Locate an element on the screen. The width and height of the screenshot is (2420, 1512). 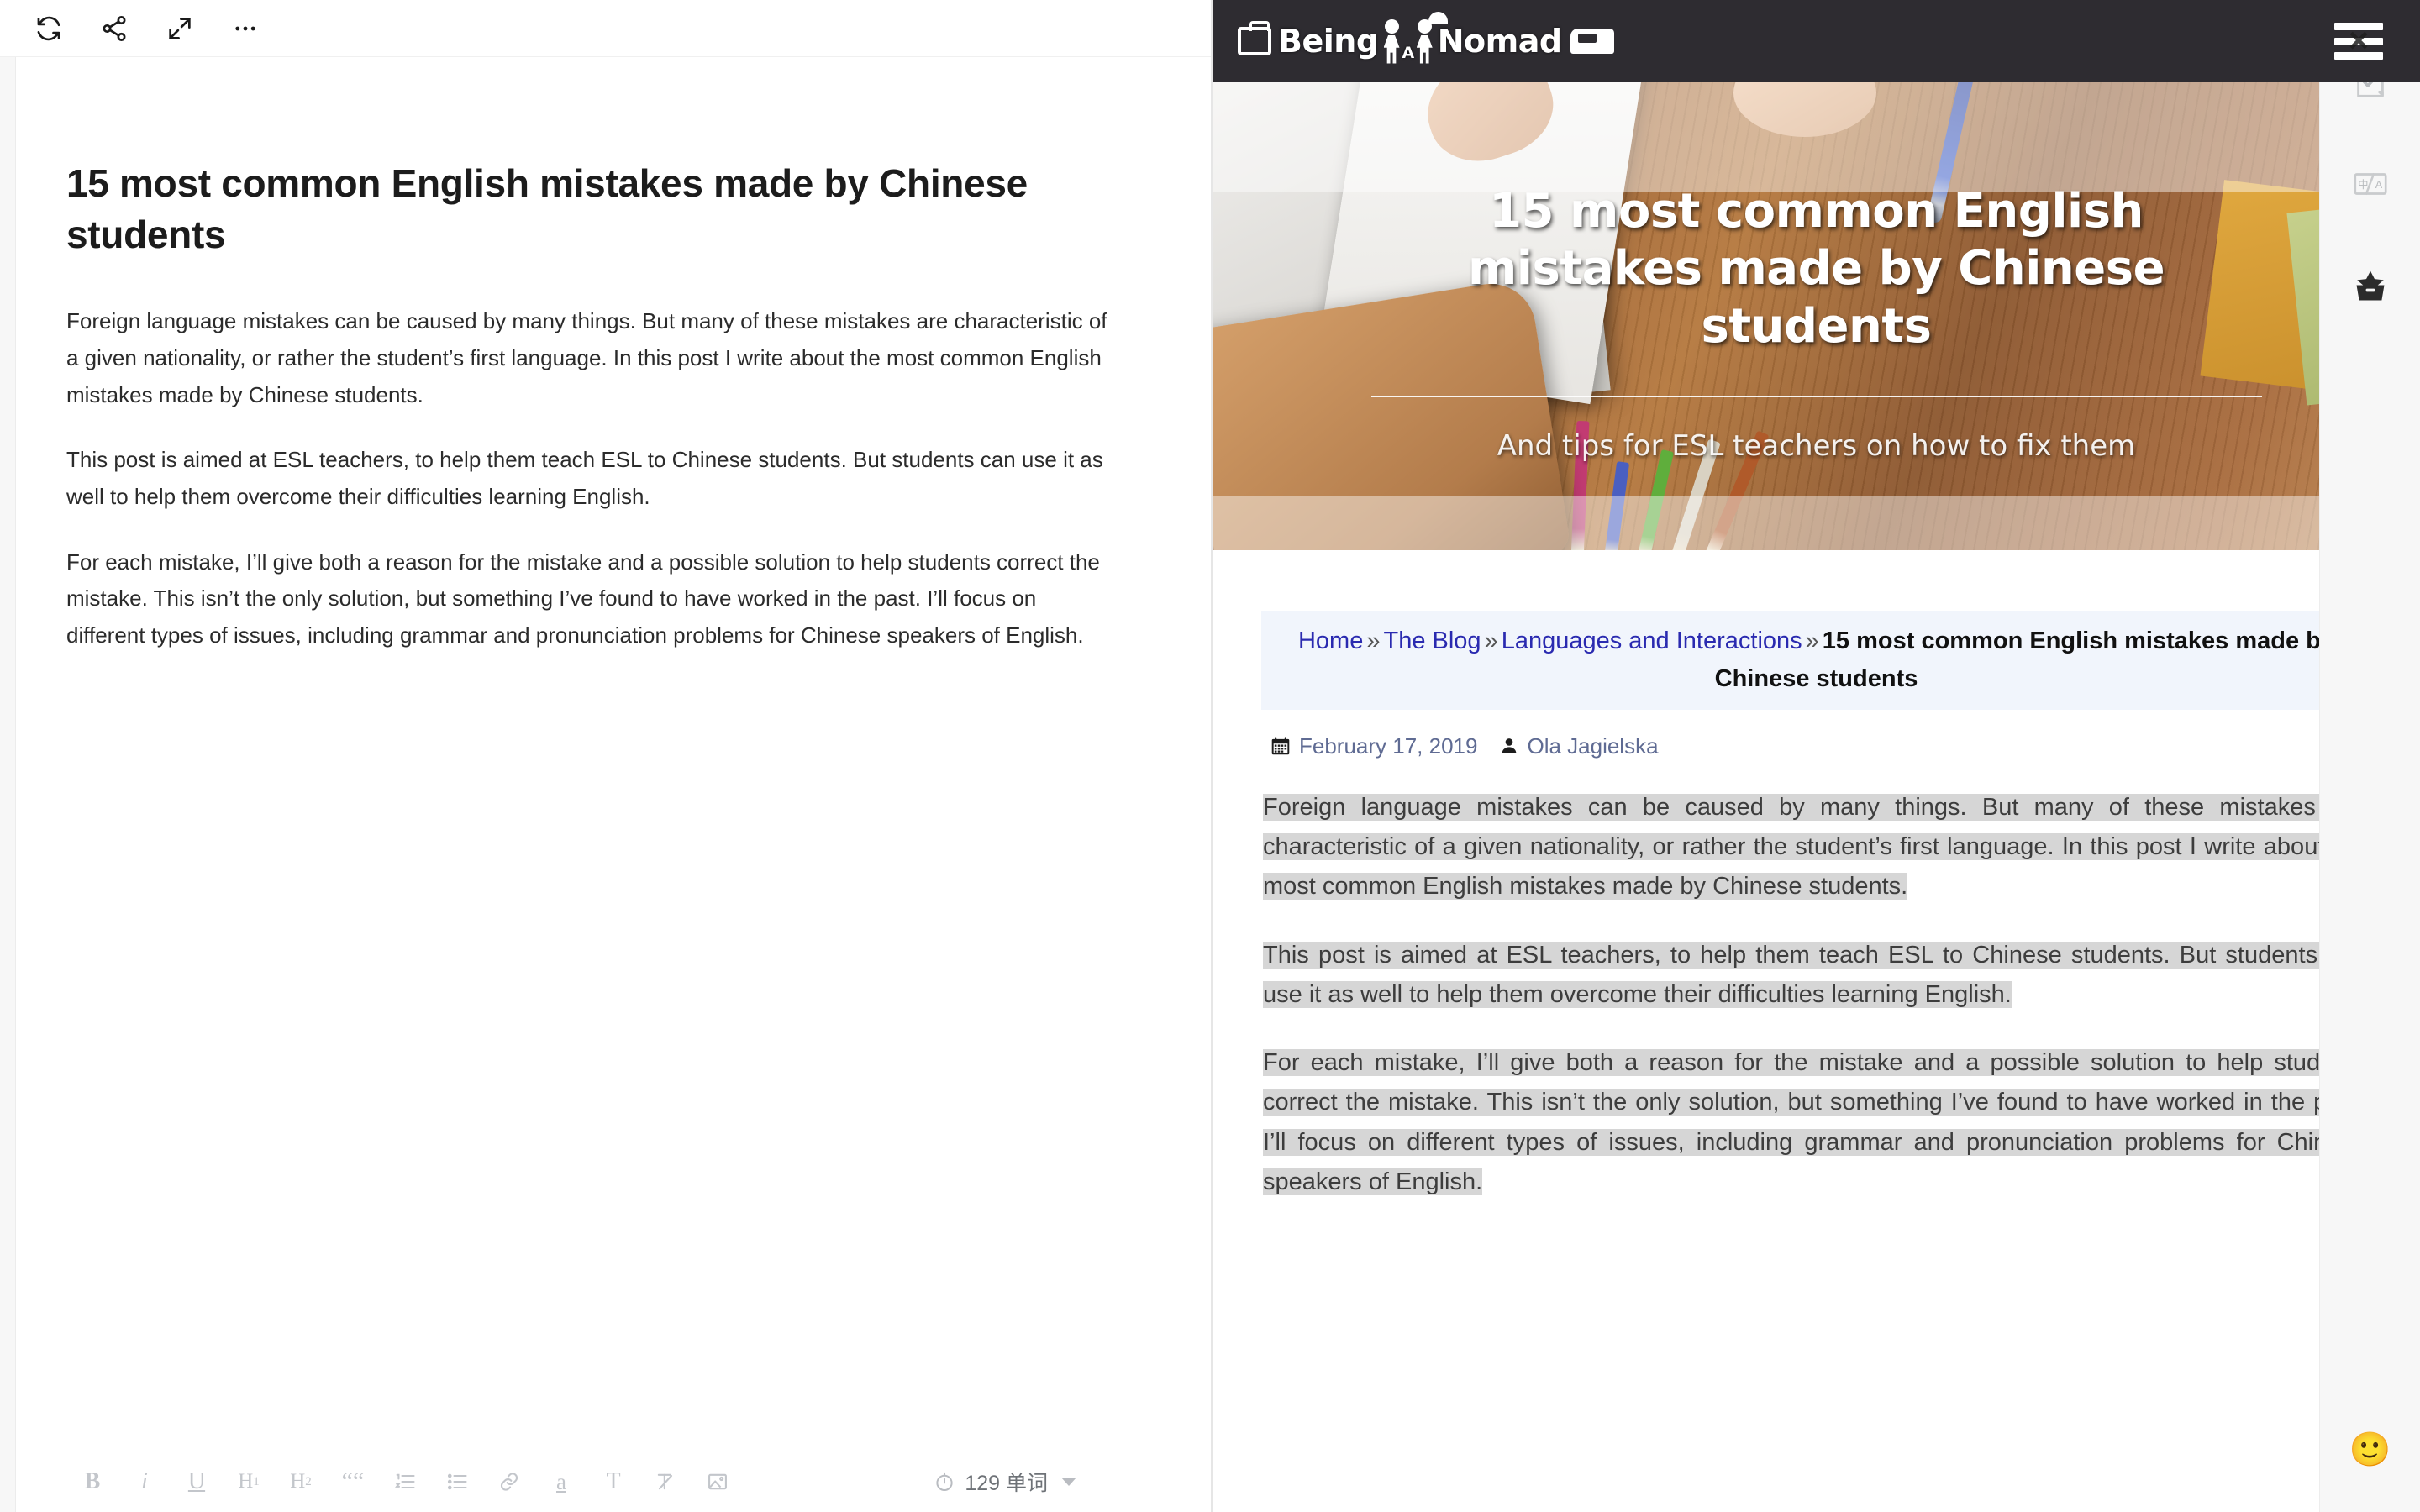
editor-toolbar is located at coordinates (605, 28).